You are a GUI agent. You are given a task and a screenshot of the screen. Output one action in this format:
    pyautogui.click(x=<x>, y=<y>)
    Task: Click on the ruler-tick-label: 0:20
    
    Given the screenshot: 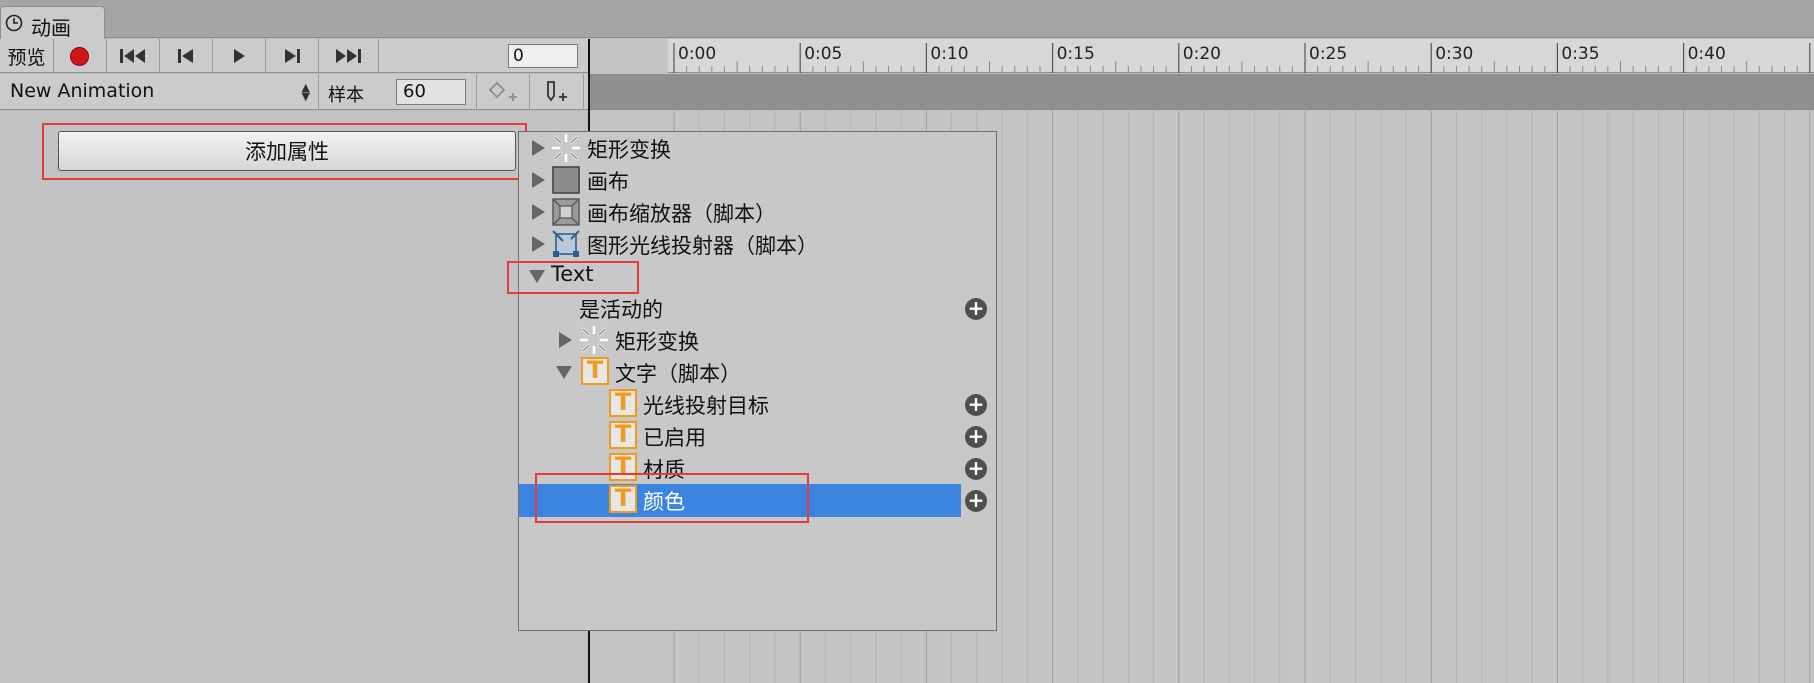 What is the action you would take?
    pyautogui.click(x=1202, y=54)
    